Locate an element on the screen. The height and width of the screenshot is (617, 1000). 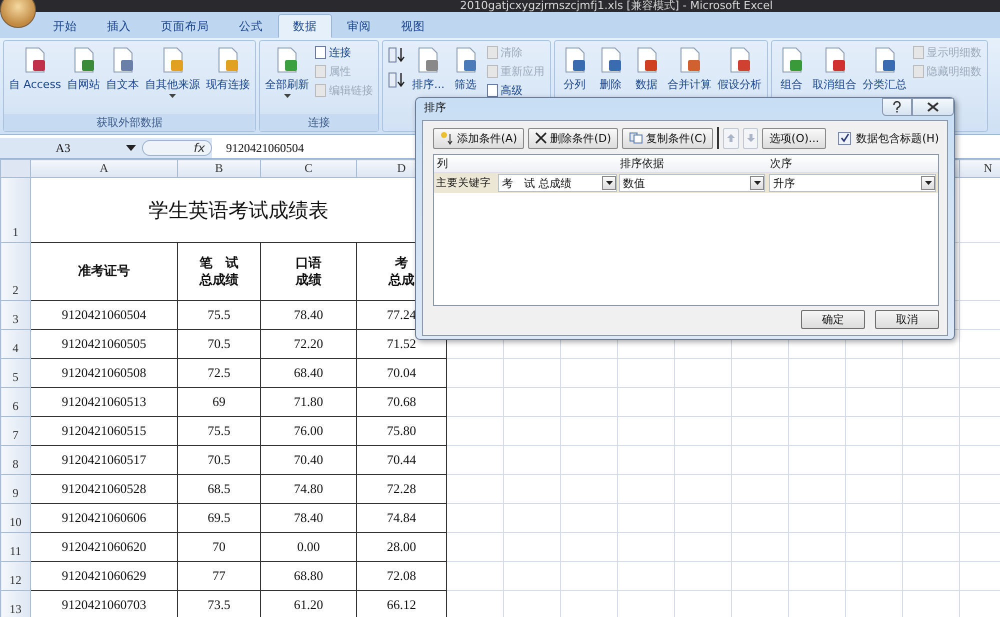
ribbon-tab: 审阅 is located at coordinates (359, 26).